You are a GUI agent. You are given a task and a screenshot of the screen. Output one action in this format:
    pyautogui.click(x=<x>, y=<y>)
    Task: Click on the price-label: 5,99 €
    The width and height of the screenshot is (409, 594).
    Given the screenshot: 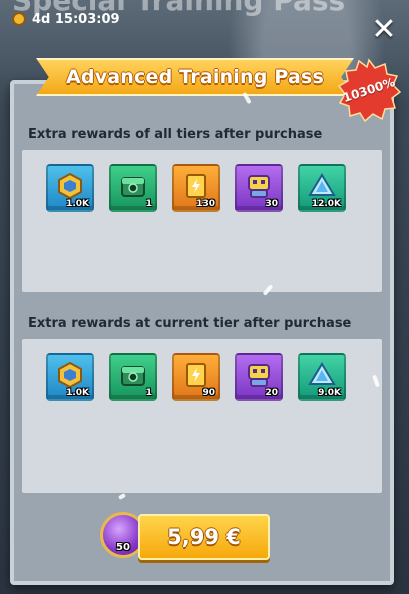 What is the action you would take?
    pyautogui.click(x=204, y=537)
    